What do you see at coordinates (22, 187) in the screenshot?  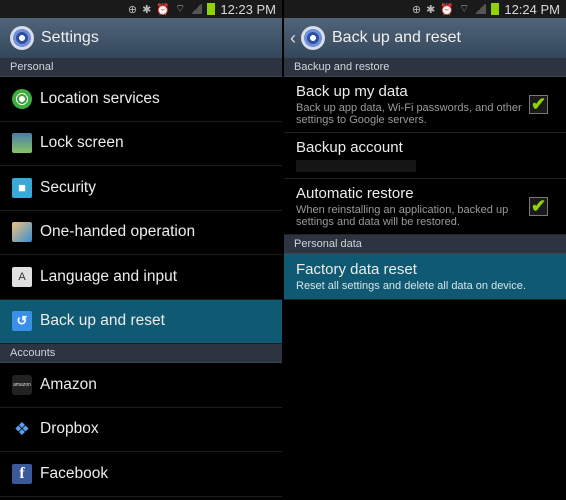 I see `security-lock-icon: ■` at bounding box center [22, 187].